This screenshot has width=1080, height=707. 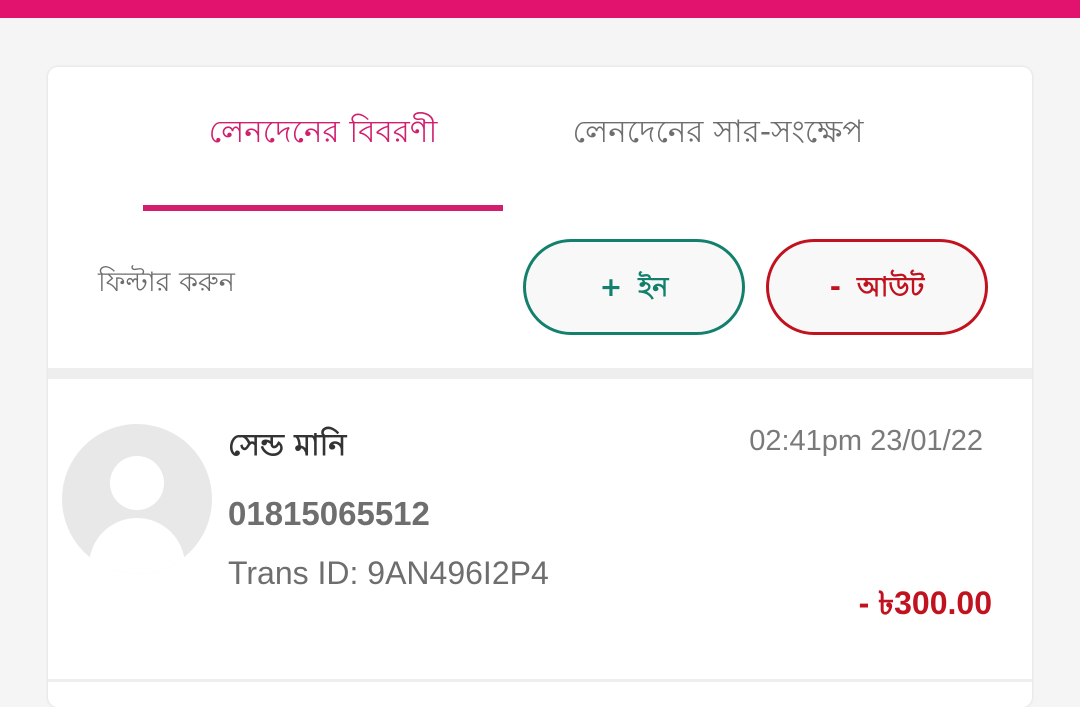 What do you see at coordinates (540, 680) in the screenshot?
I see `row-divider` at bounding box center [540, 680].